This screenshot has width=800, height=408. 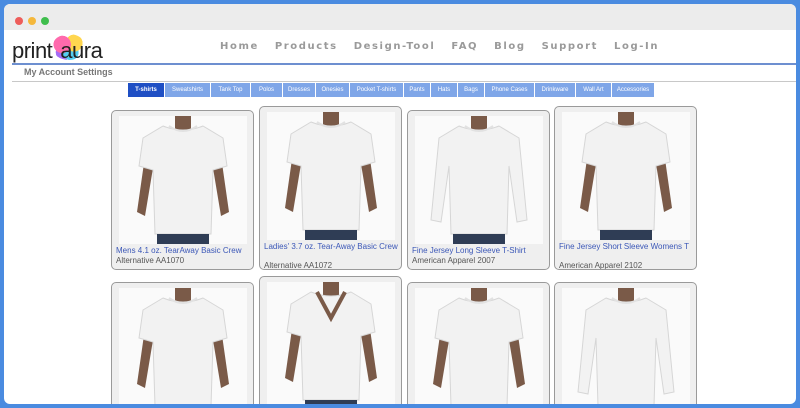 What do you see at coordinates (480, 250) in the screenshot?
I see `product-title: Fine Jersey Long Sleeve T-Shirt` at bounding box center [480, 250].